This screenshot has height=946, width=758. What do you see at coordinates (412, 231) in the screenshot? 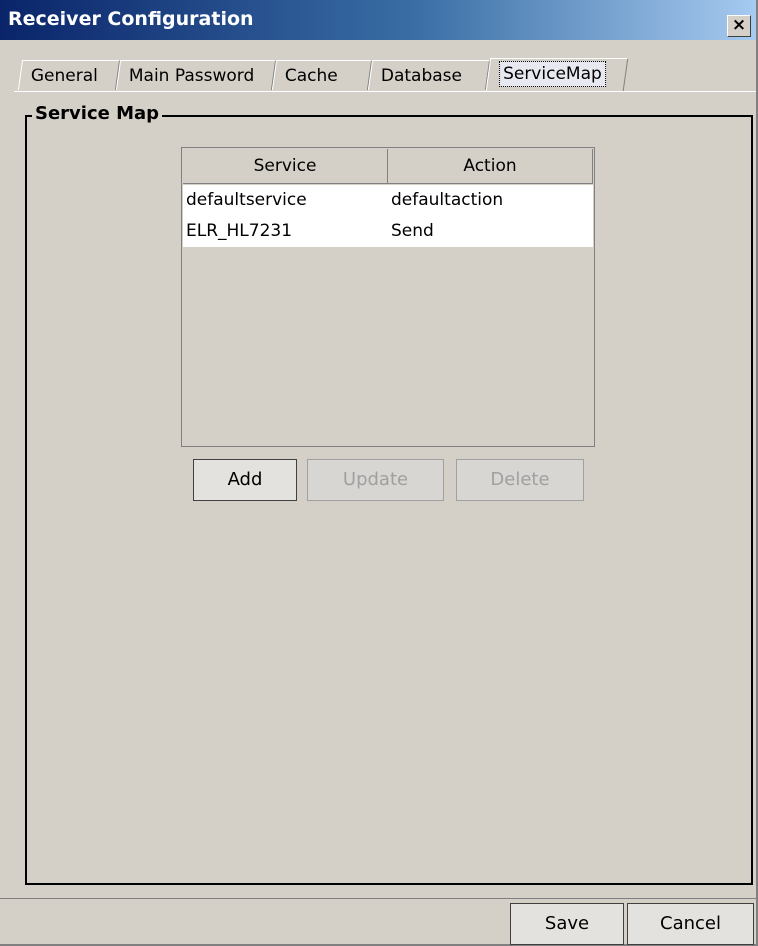
I see `action-cell: Send` at bounding box center [412, 231].